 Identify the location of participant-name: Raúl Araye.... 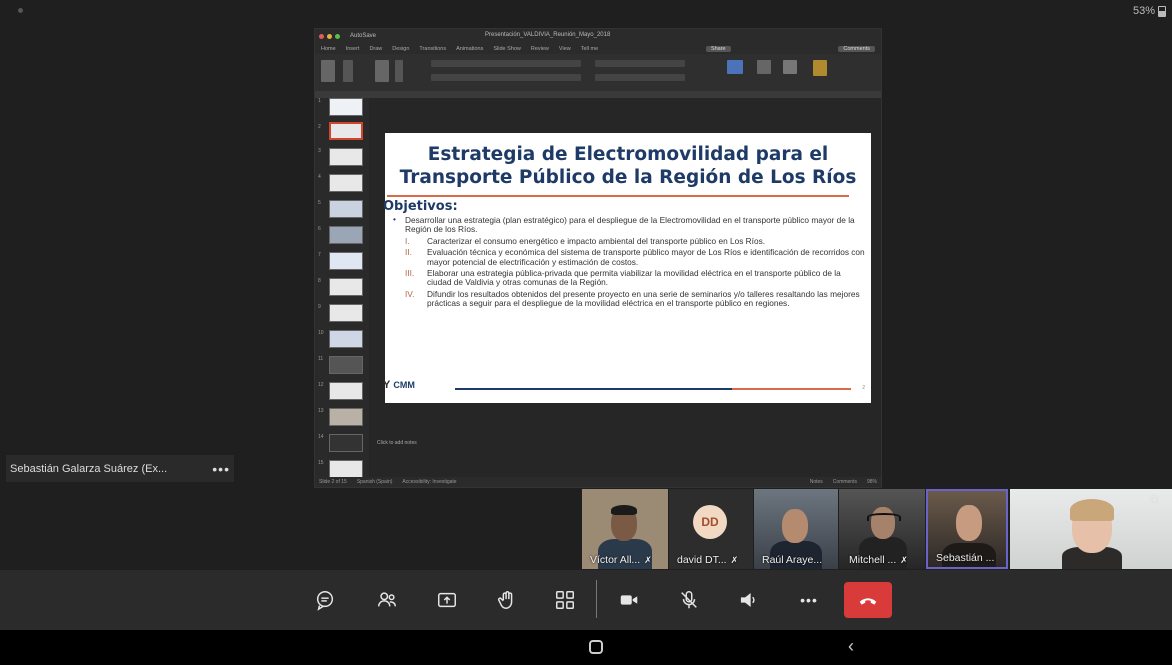
(792, 560).